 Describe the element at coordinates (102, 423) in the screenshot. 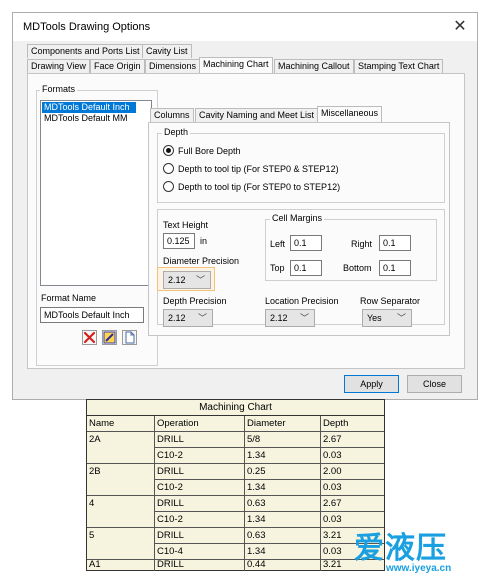

I see `column-header-name: Name` at that location.